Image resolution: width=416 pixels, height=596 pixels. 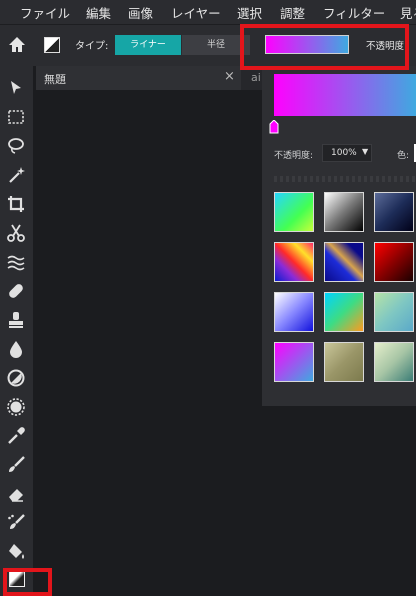 What do you see at coordinates (229, 76) in the screenshot?
I see `tab-close-icon: ×` at bounding box center [229, 76].